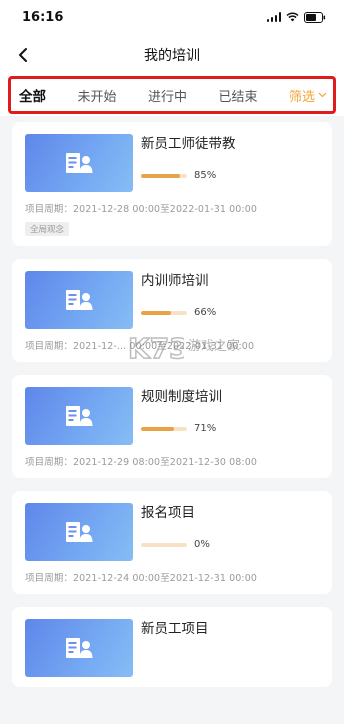  What do you see at coordinates (315, 17) in the screenshot?
I see `battery-icon` at bounding box center [315, 17].